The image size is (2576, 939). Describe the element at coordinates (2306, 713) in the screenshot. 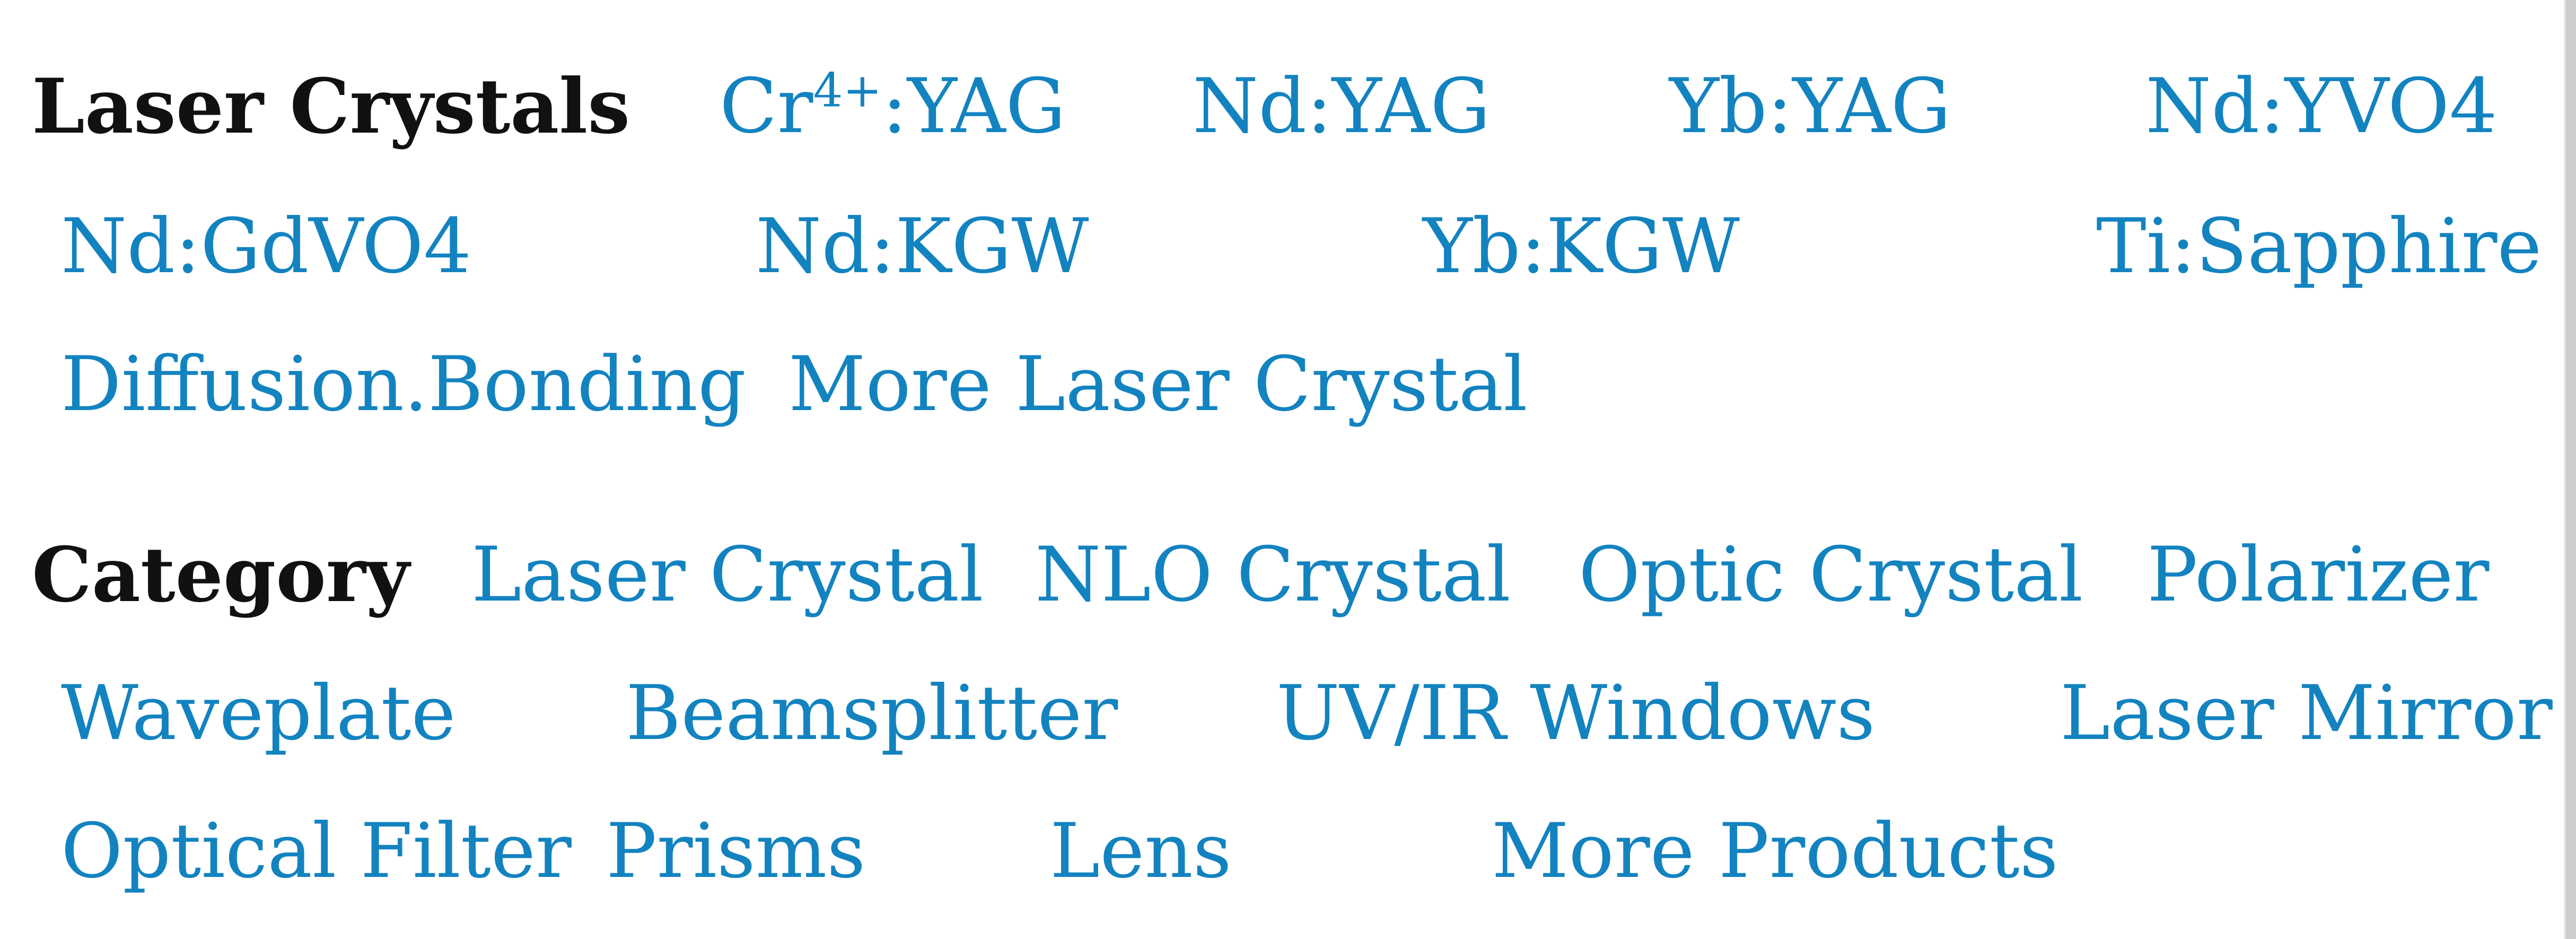

I see `link-laser-mirror: Laser Mirror` at that location.